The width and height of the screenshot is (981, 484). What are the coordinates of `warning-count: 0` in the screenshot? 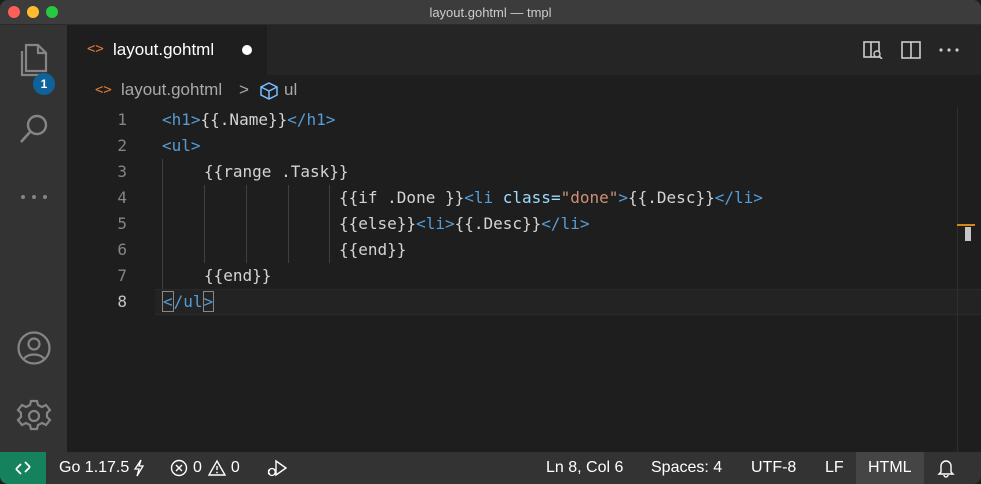 It's located at (235, 467).